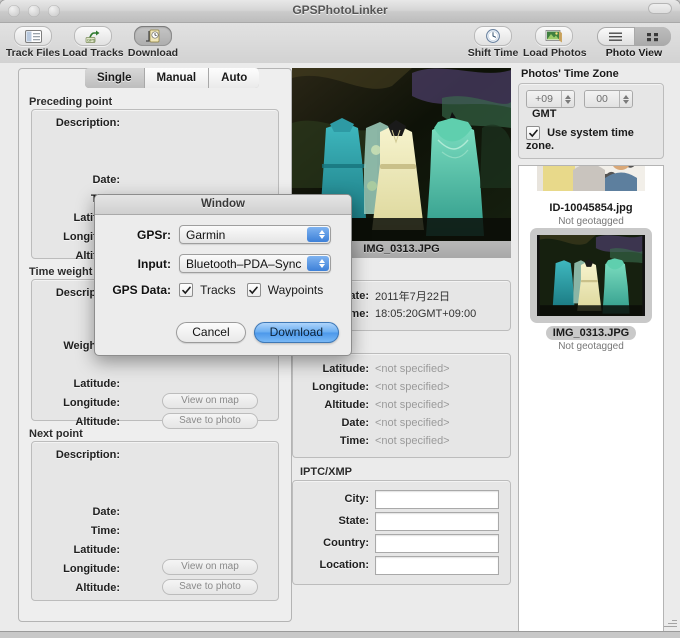  Describe the element at coordinates (437, 499) in the screenshot. I see `city-input` at that location.